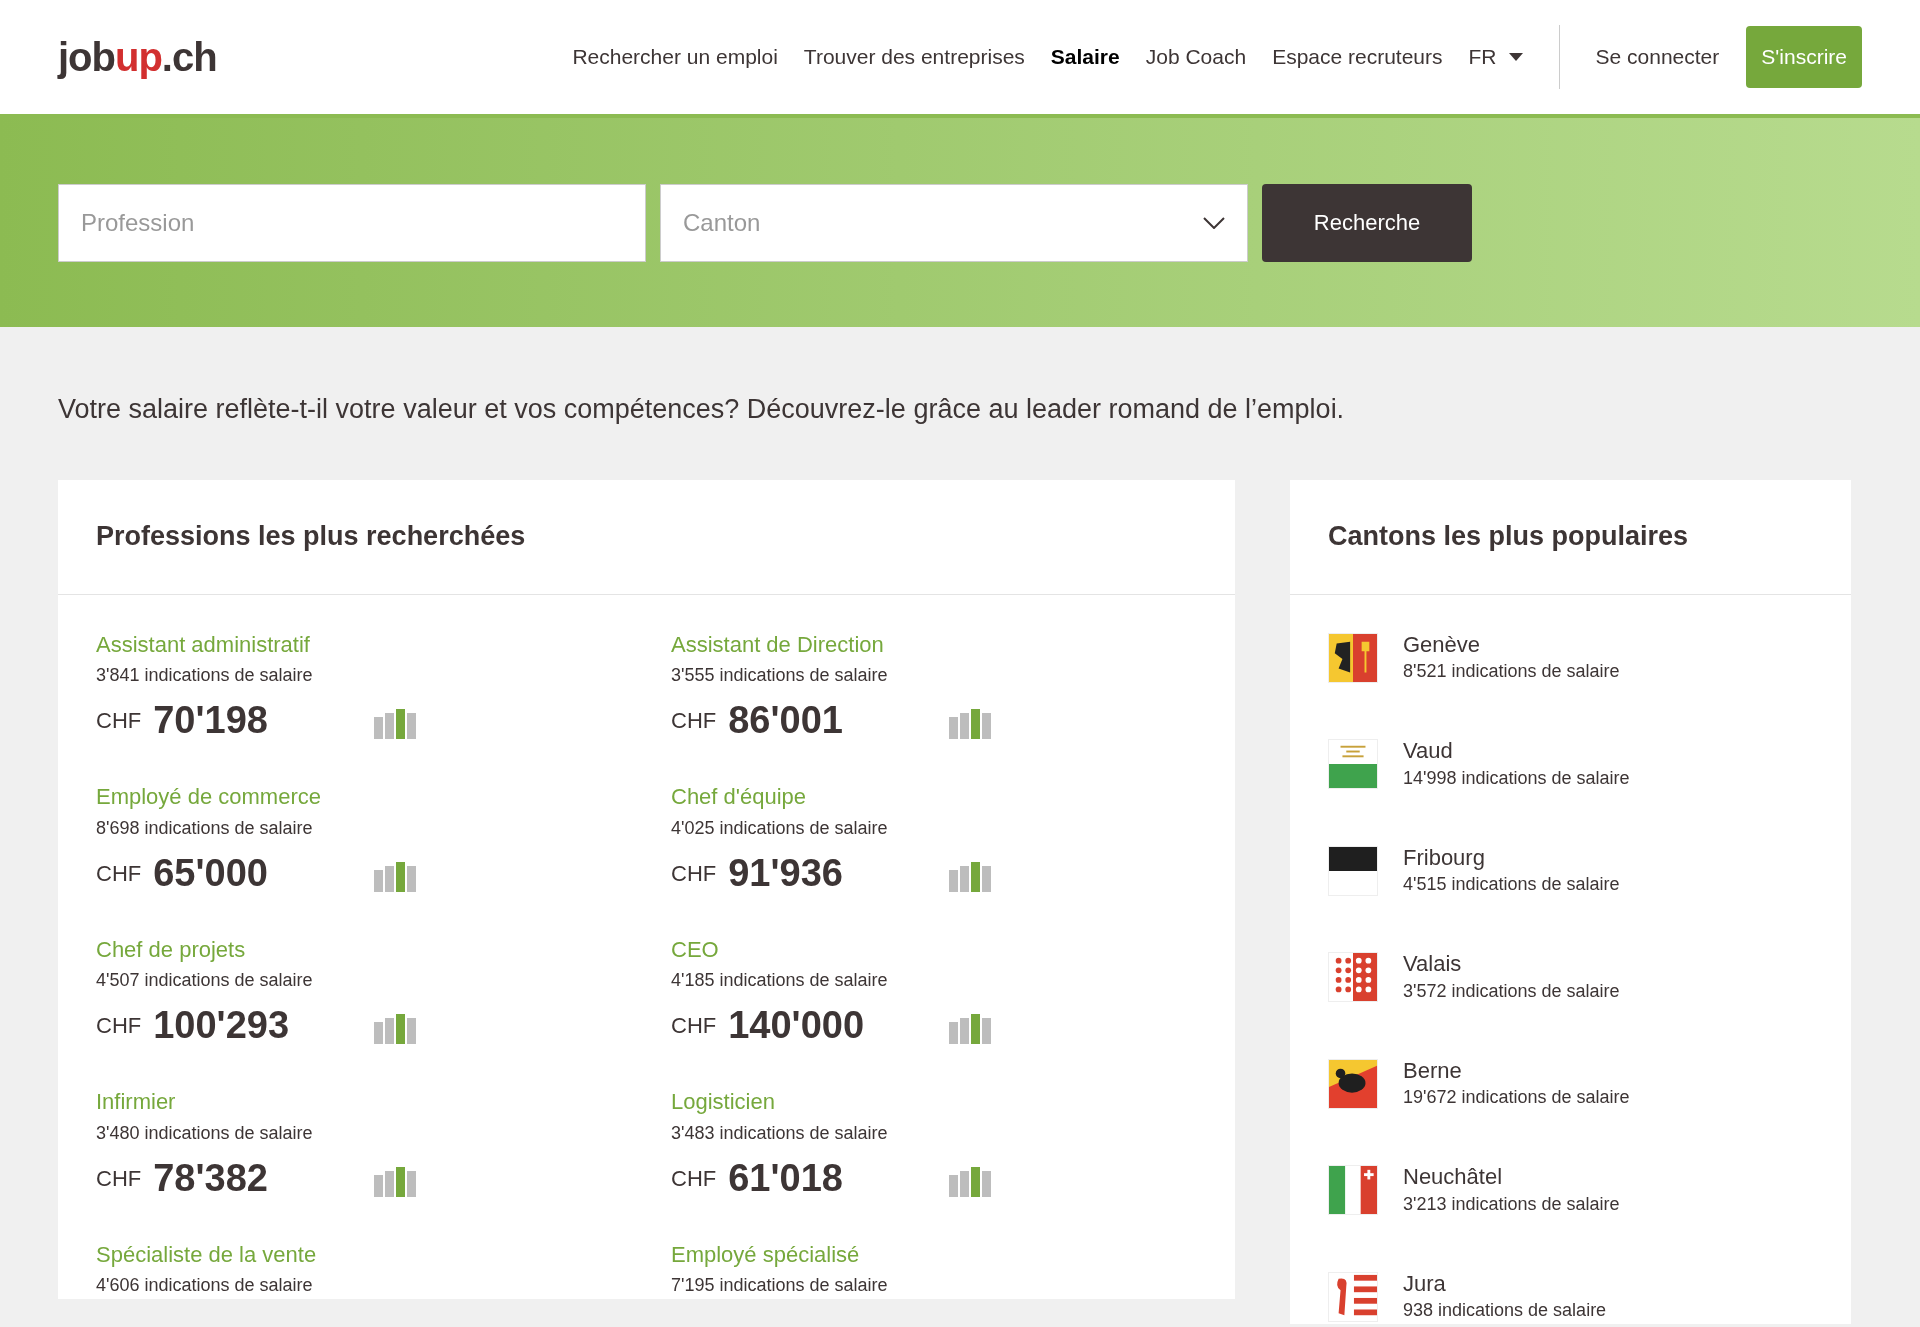 The width and height of the screenshot is (1920, 1327). I want to click on chevron-down-icon, so click(1214, 222).